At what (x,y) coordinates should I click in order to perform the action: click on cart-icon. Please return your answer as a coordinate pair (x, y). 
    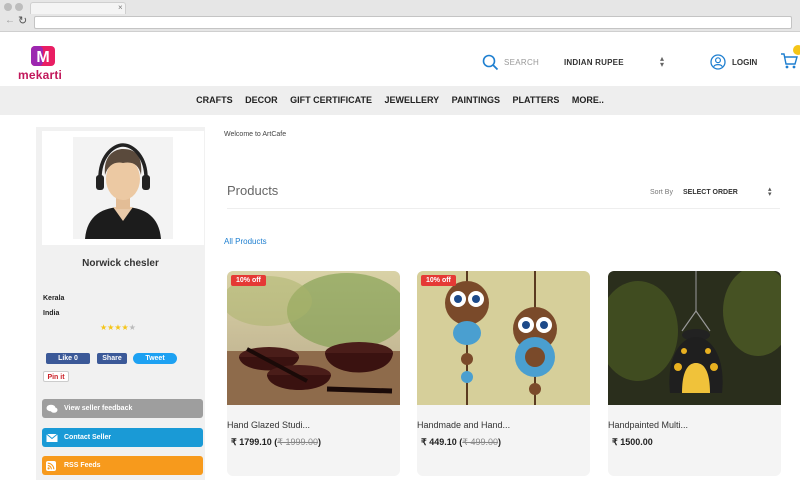
    Looking at the image, I should click on (789, 63).